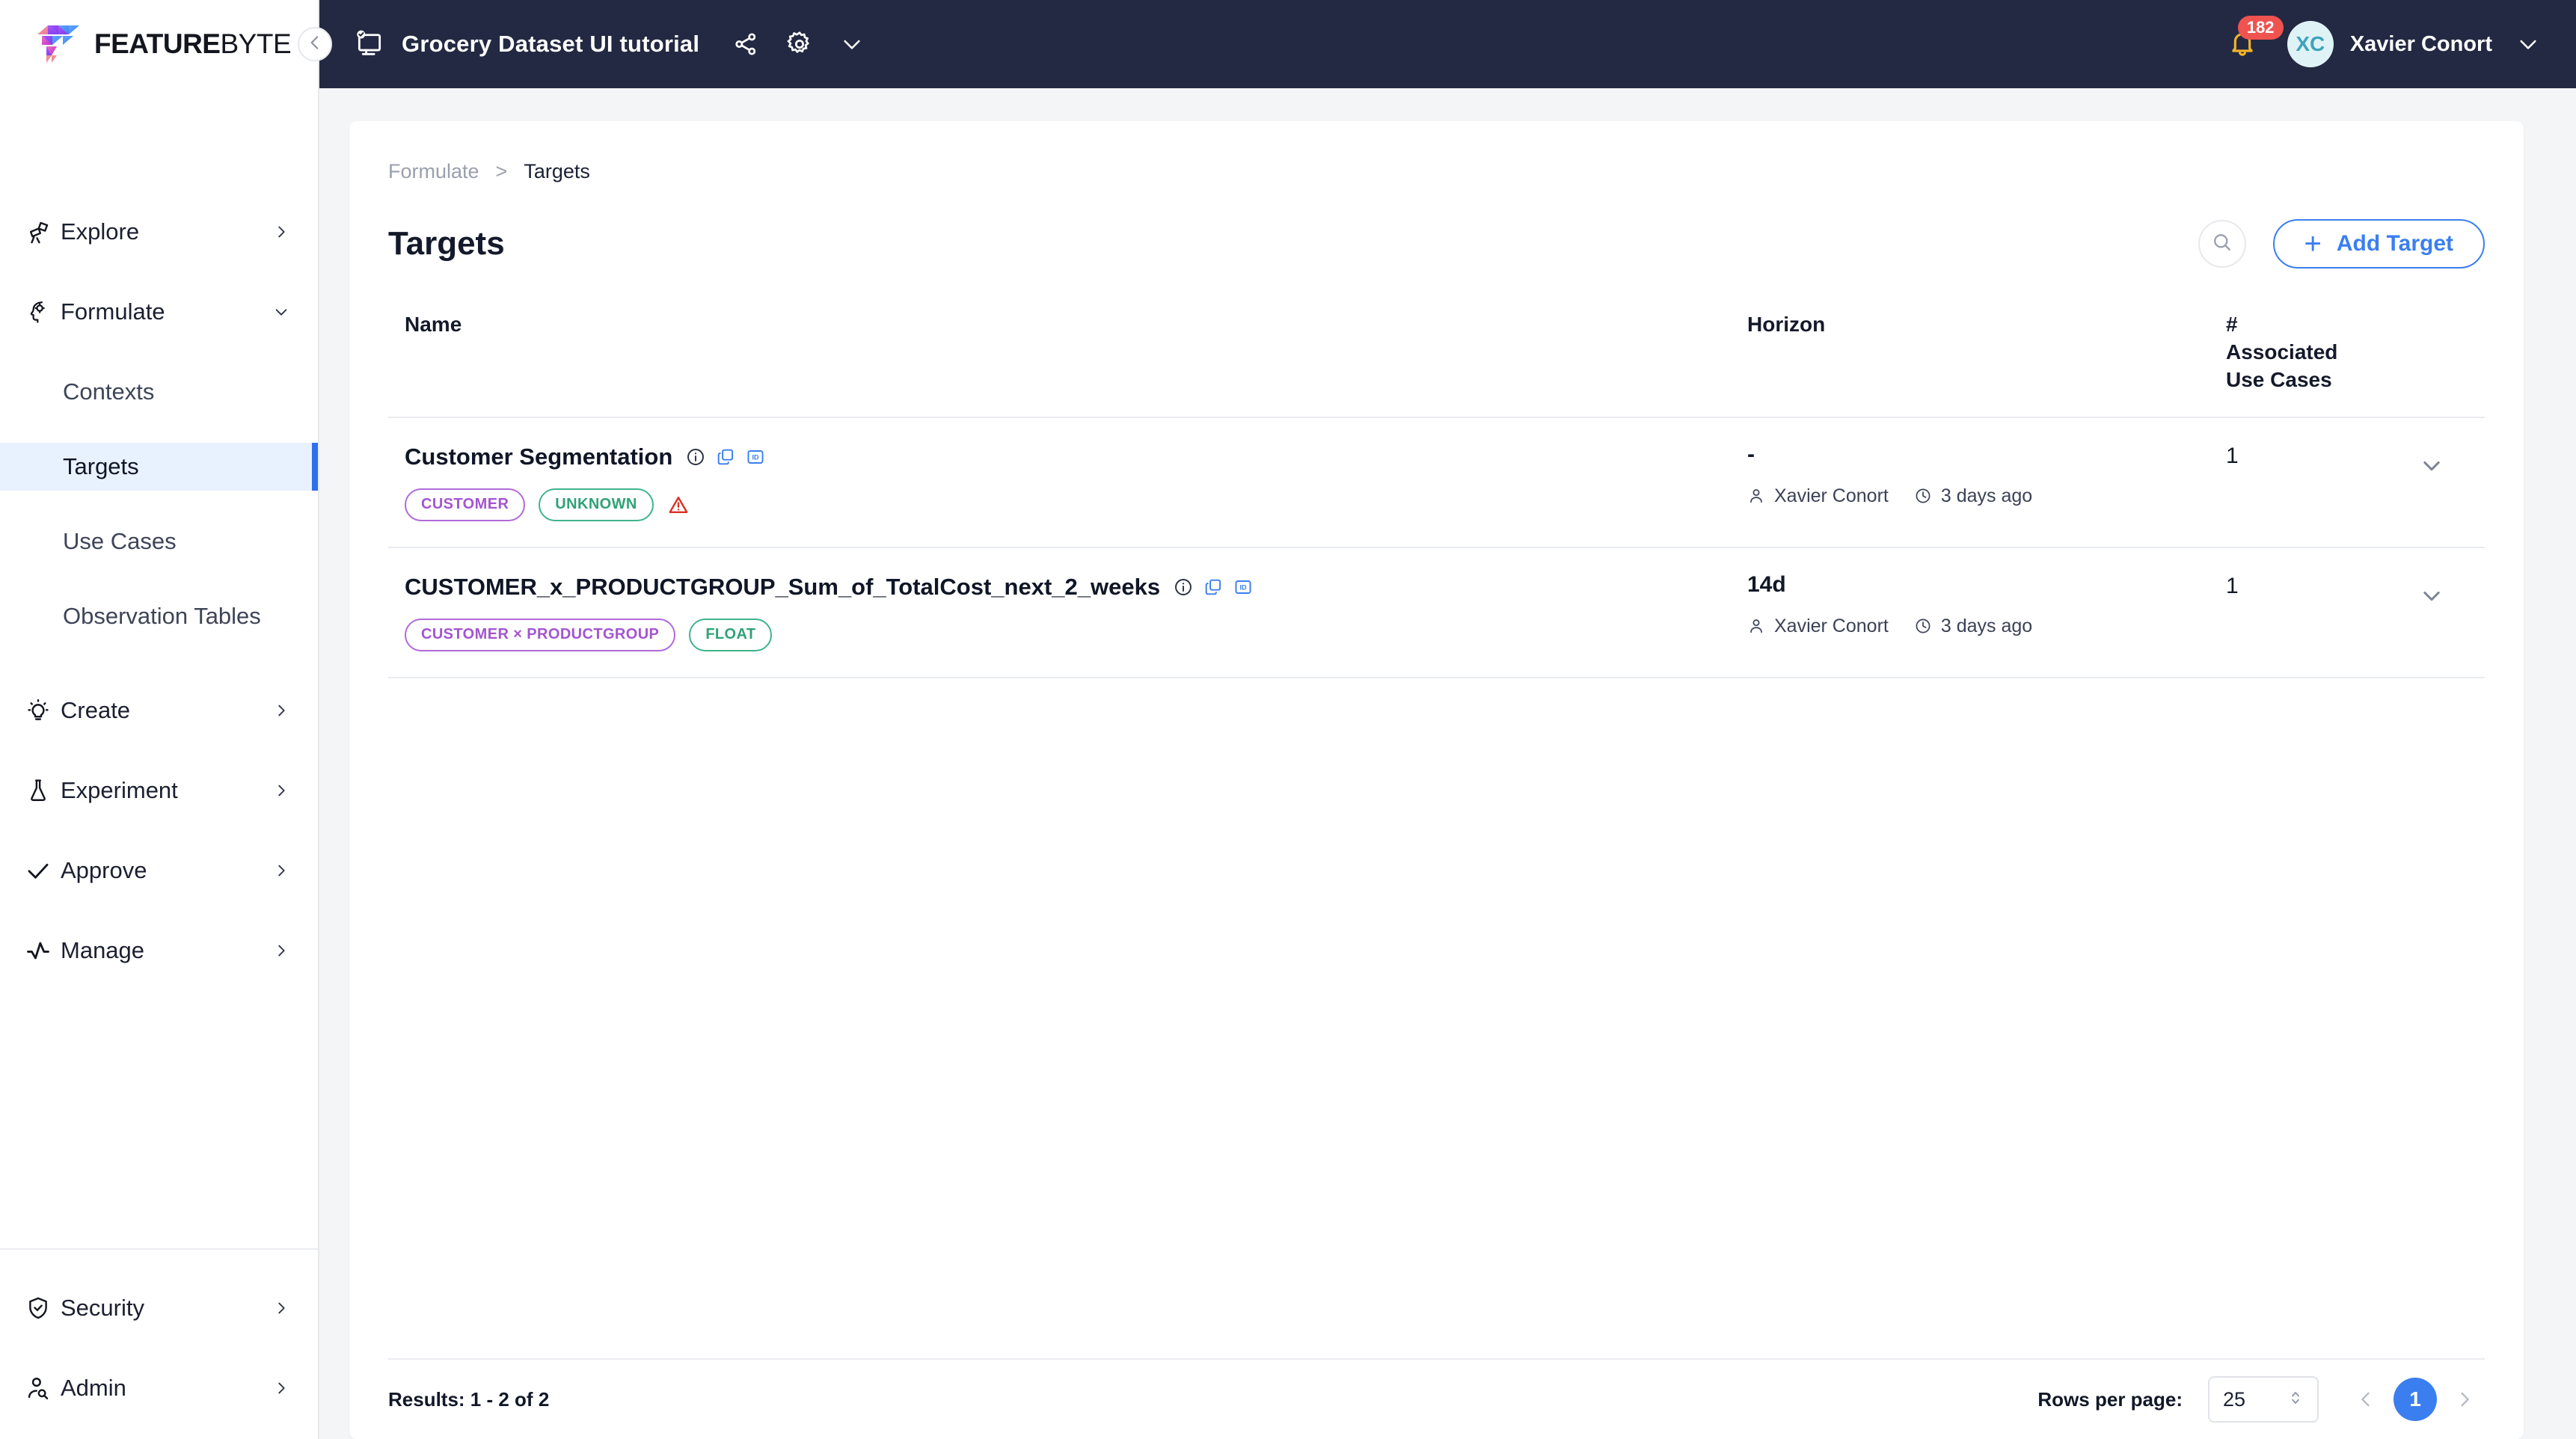 This screenshot has width=2576, height=1439. What do you see at coordinates (104, 870) in the screenshot?
I see `sidebar-item-label: Approve` at bounding box center [104, 870].